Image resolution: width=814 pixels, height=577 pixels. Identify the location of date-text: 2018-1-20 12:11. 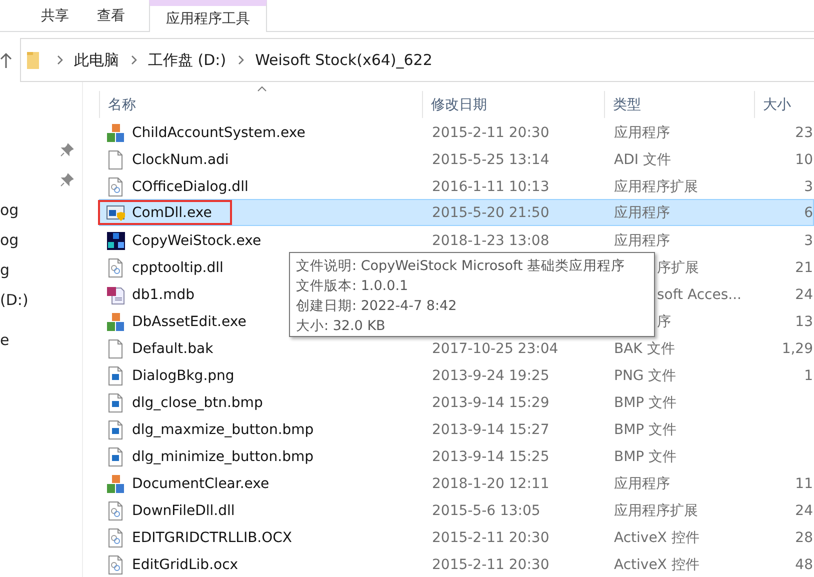
(491, 484).